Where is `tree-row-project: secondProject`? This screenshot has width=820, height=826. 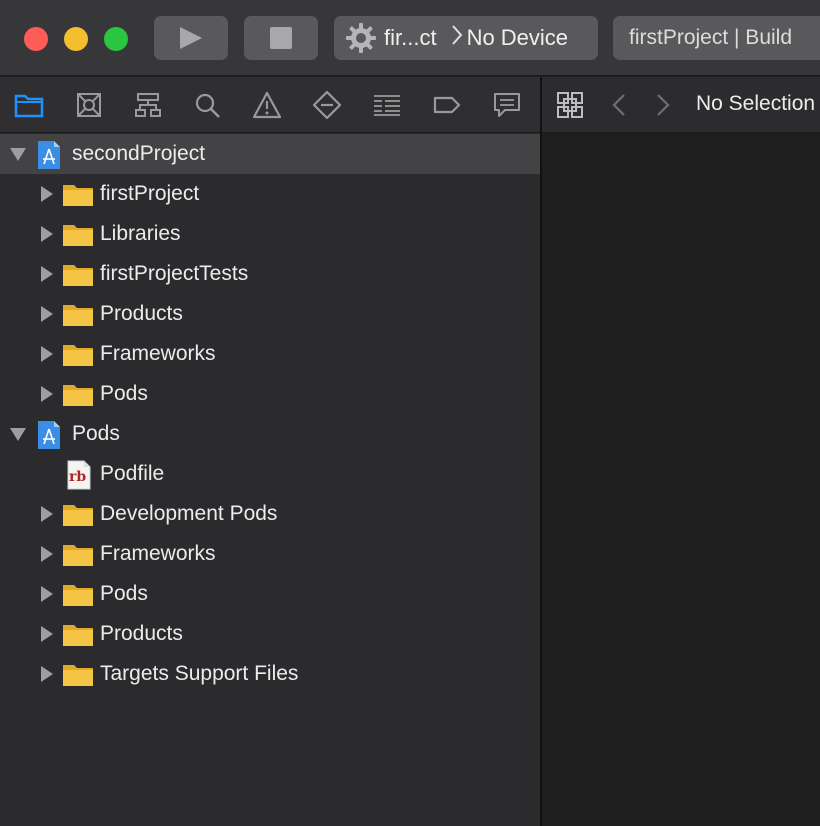 tree-row-project: secondProject is located at coordinates (270, 154).